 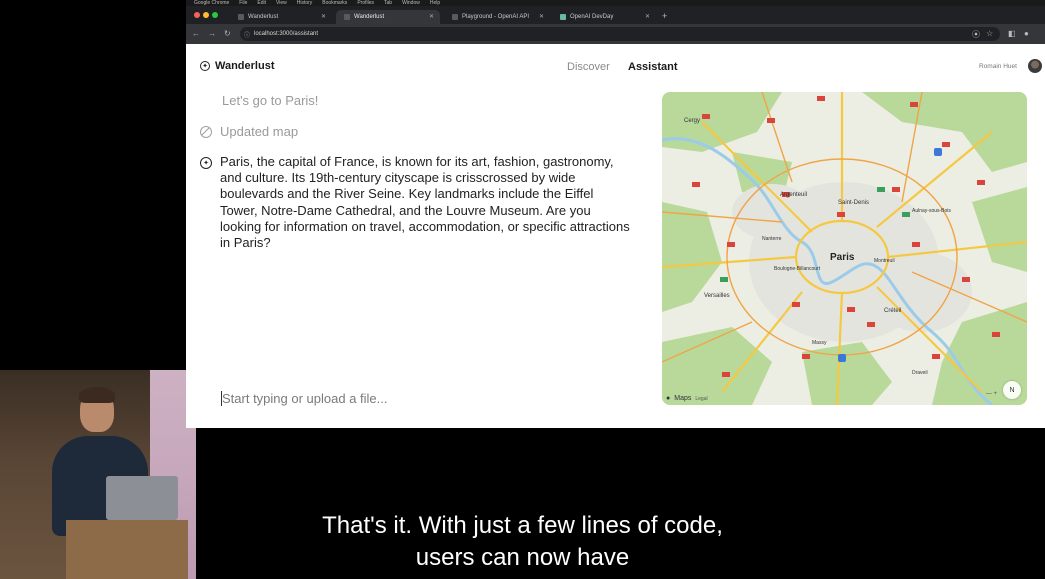 I want to click on user-name: Romain Huet, so click(x=998, y=66).